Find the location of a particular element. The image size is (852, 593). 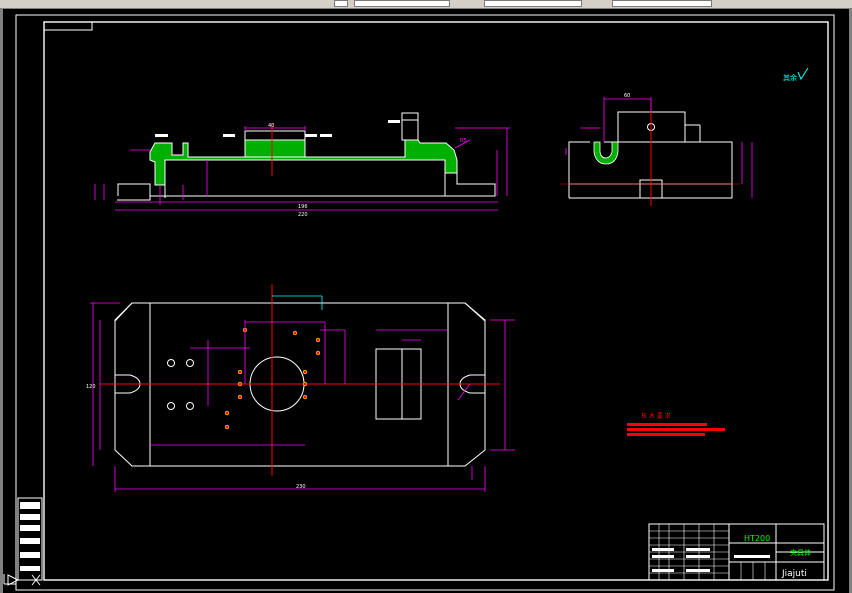

plan-height-dim: 120 is located at coordinates (91, 387).